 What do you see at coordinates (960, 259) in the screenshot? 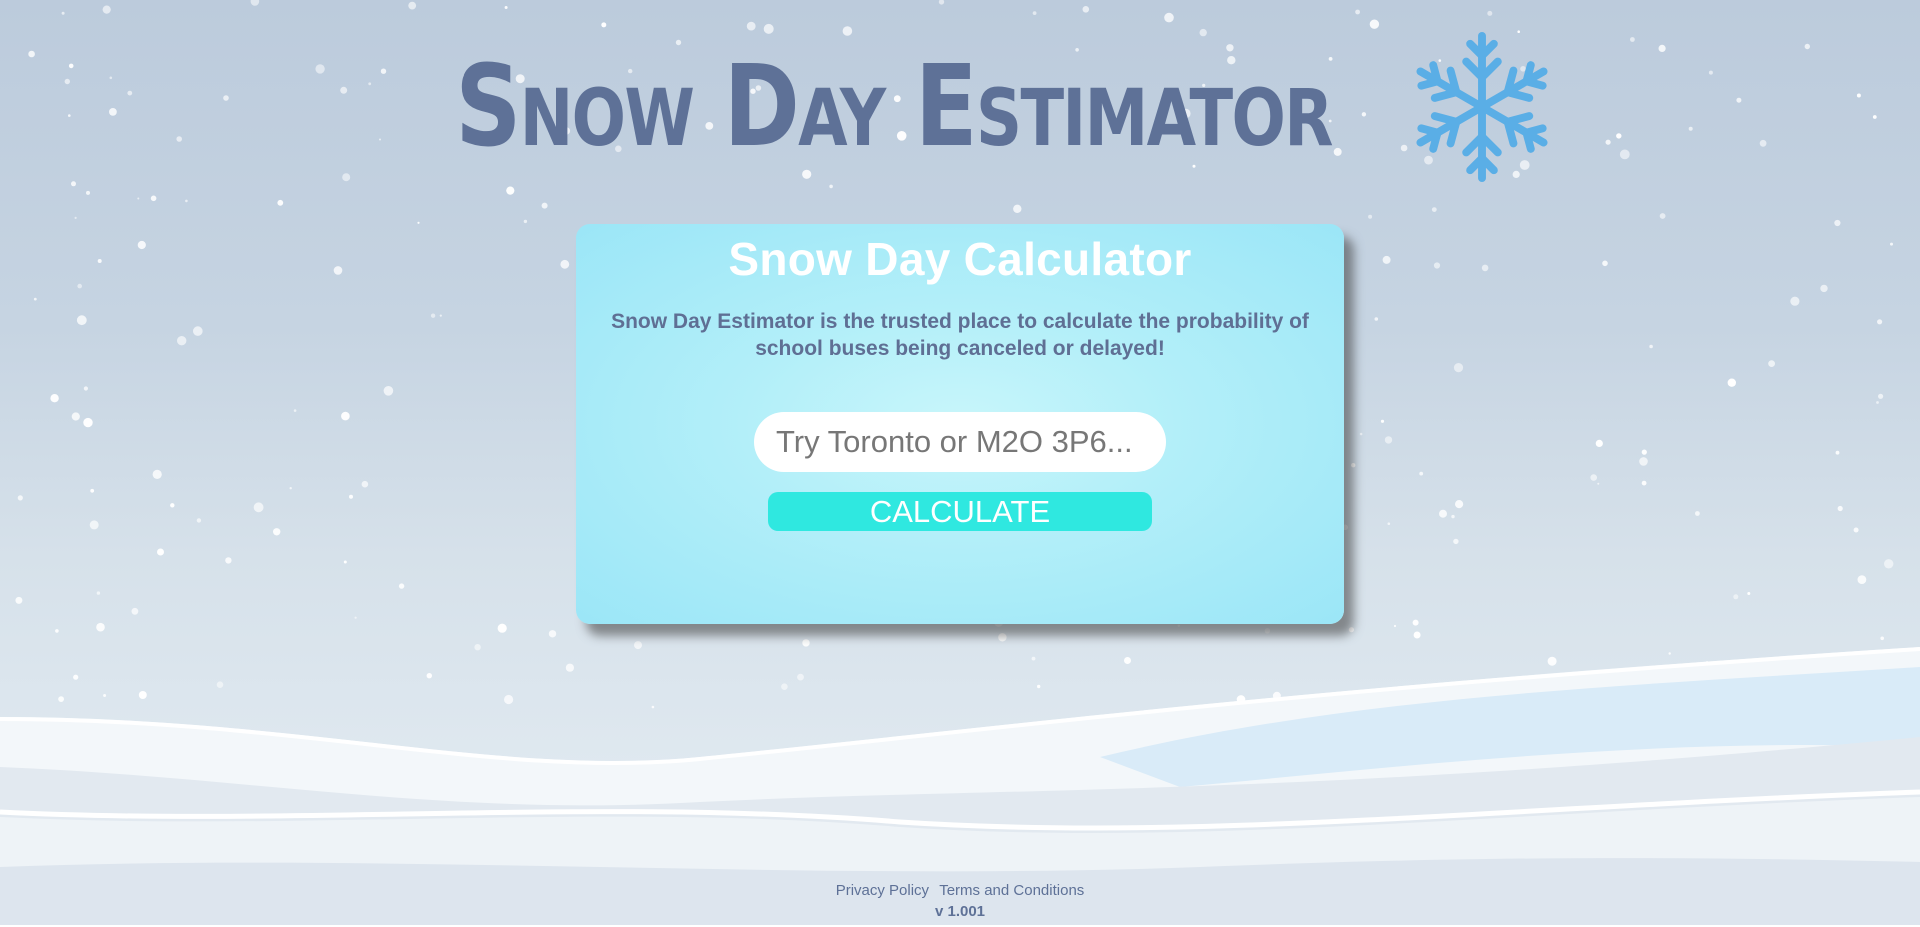
I see `calculator-title: Snow Day Calculator` at bounding box center [960, 259].